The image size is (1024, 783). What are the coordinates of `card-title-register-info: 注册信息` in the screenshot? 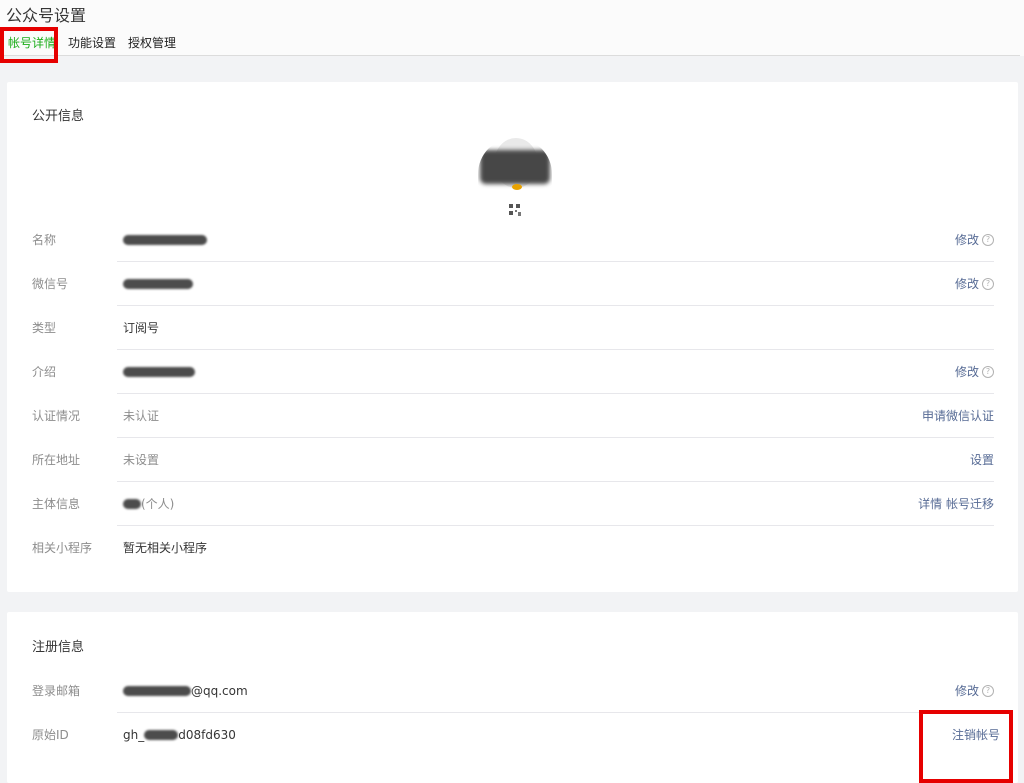 It's located at (58, 647).